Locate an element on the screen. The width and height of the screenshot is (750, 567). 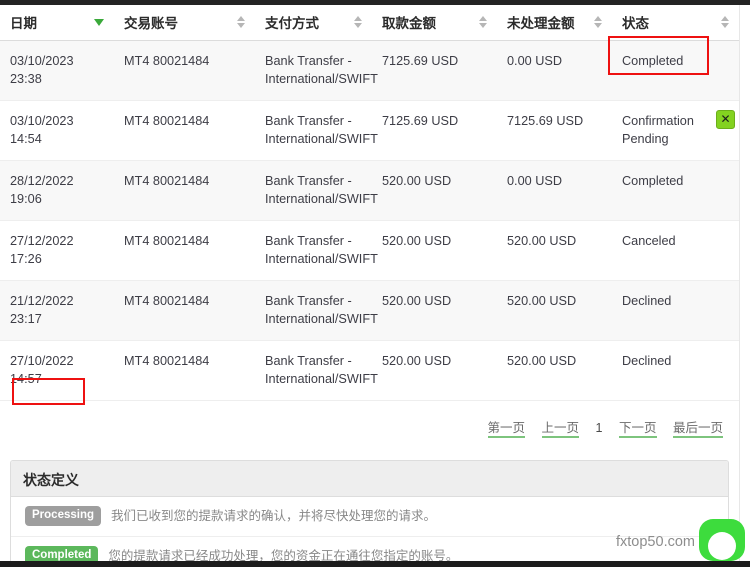
cell-date-line2: 19:06 is located at coordinates (26, 199).